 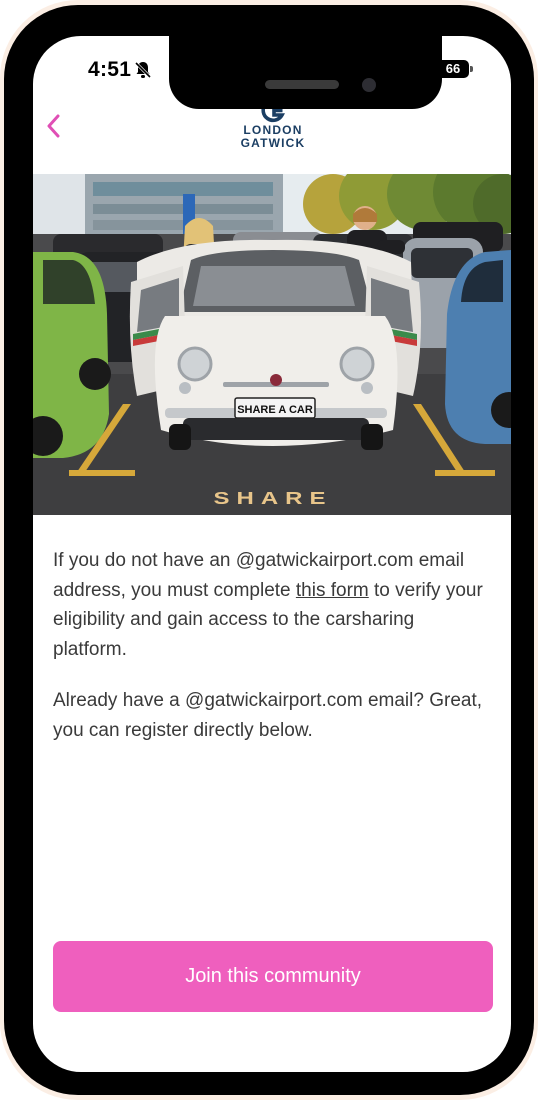 What do you see at coordinates (332, 590) in the screenshot?
I see `this-form-link: this form` at bounding box center [332, 590].